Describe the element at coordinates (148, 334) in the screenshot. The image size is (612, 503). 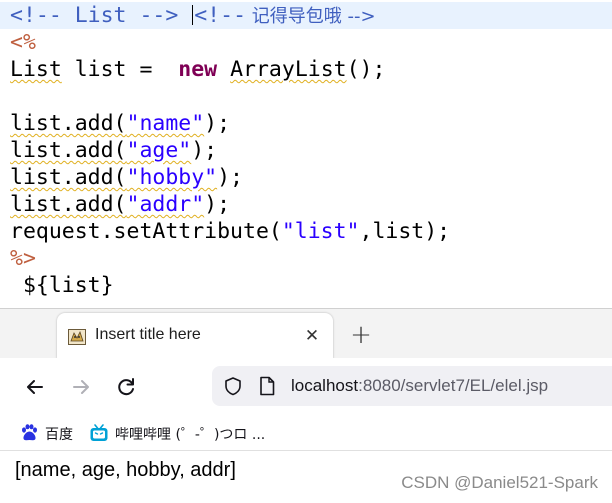
I see `tab-title: Insert title here` at that location.